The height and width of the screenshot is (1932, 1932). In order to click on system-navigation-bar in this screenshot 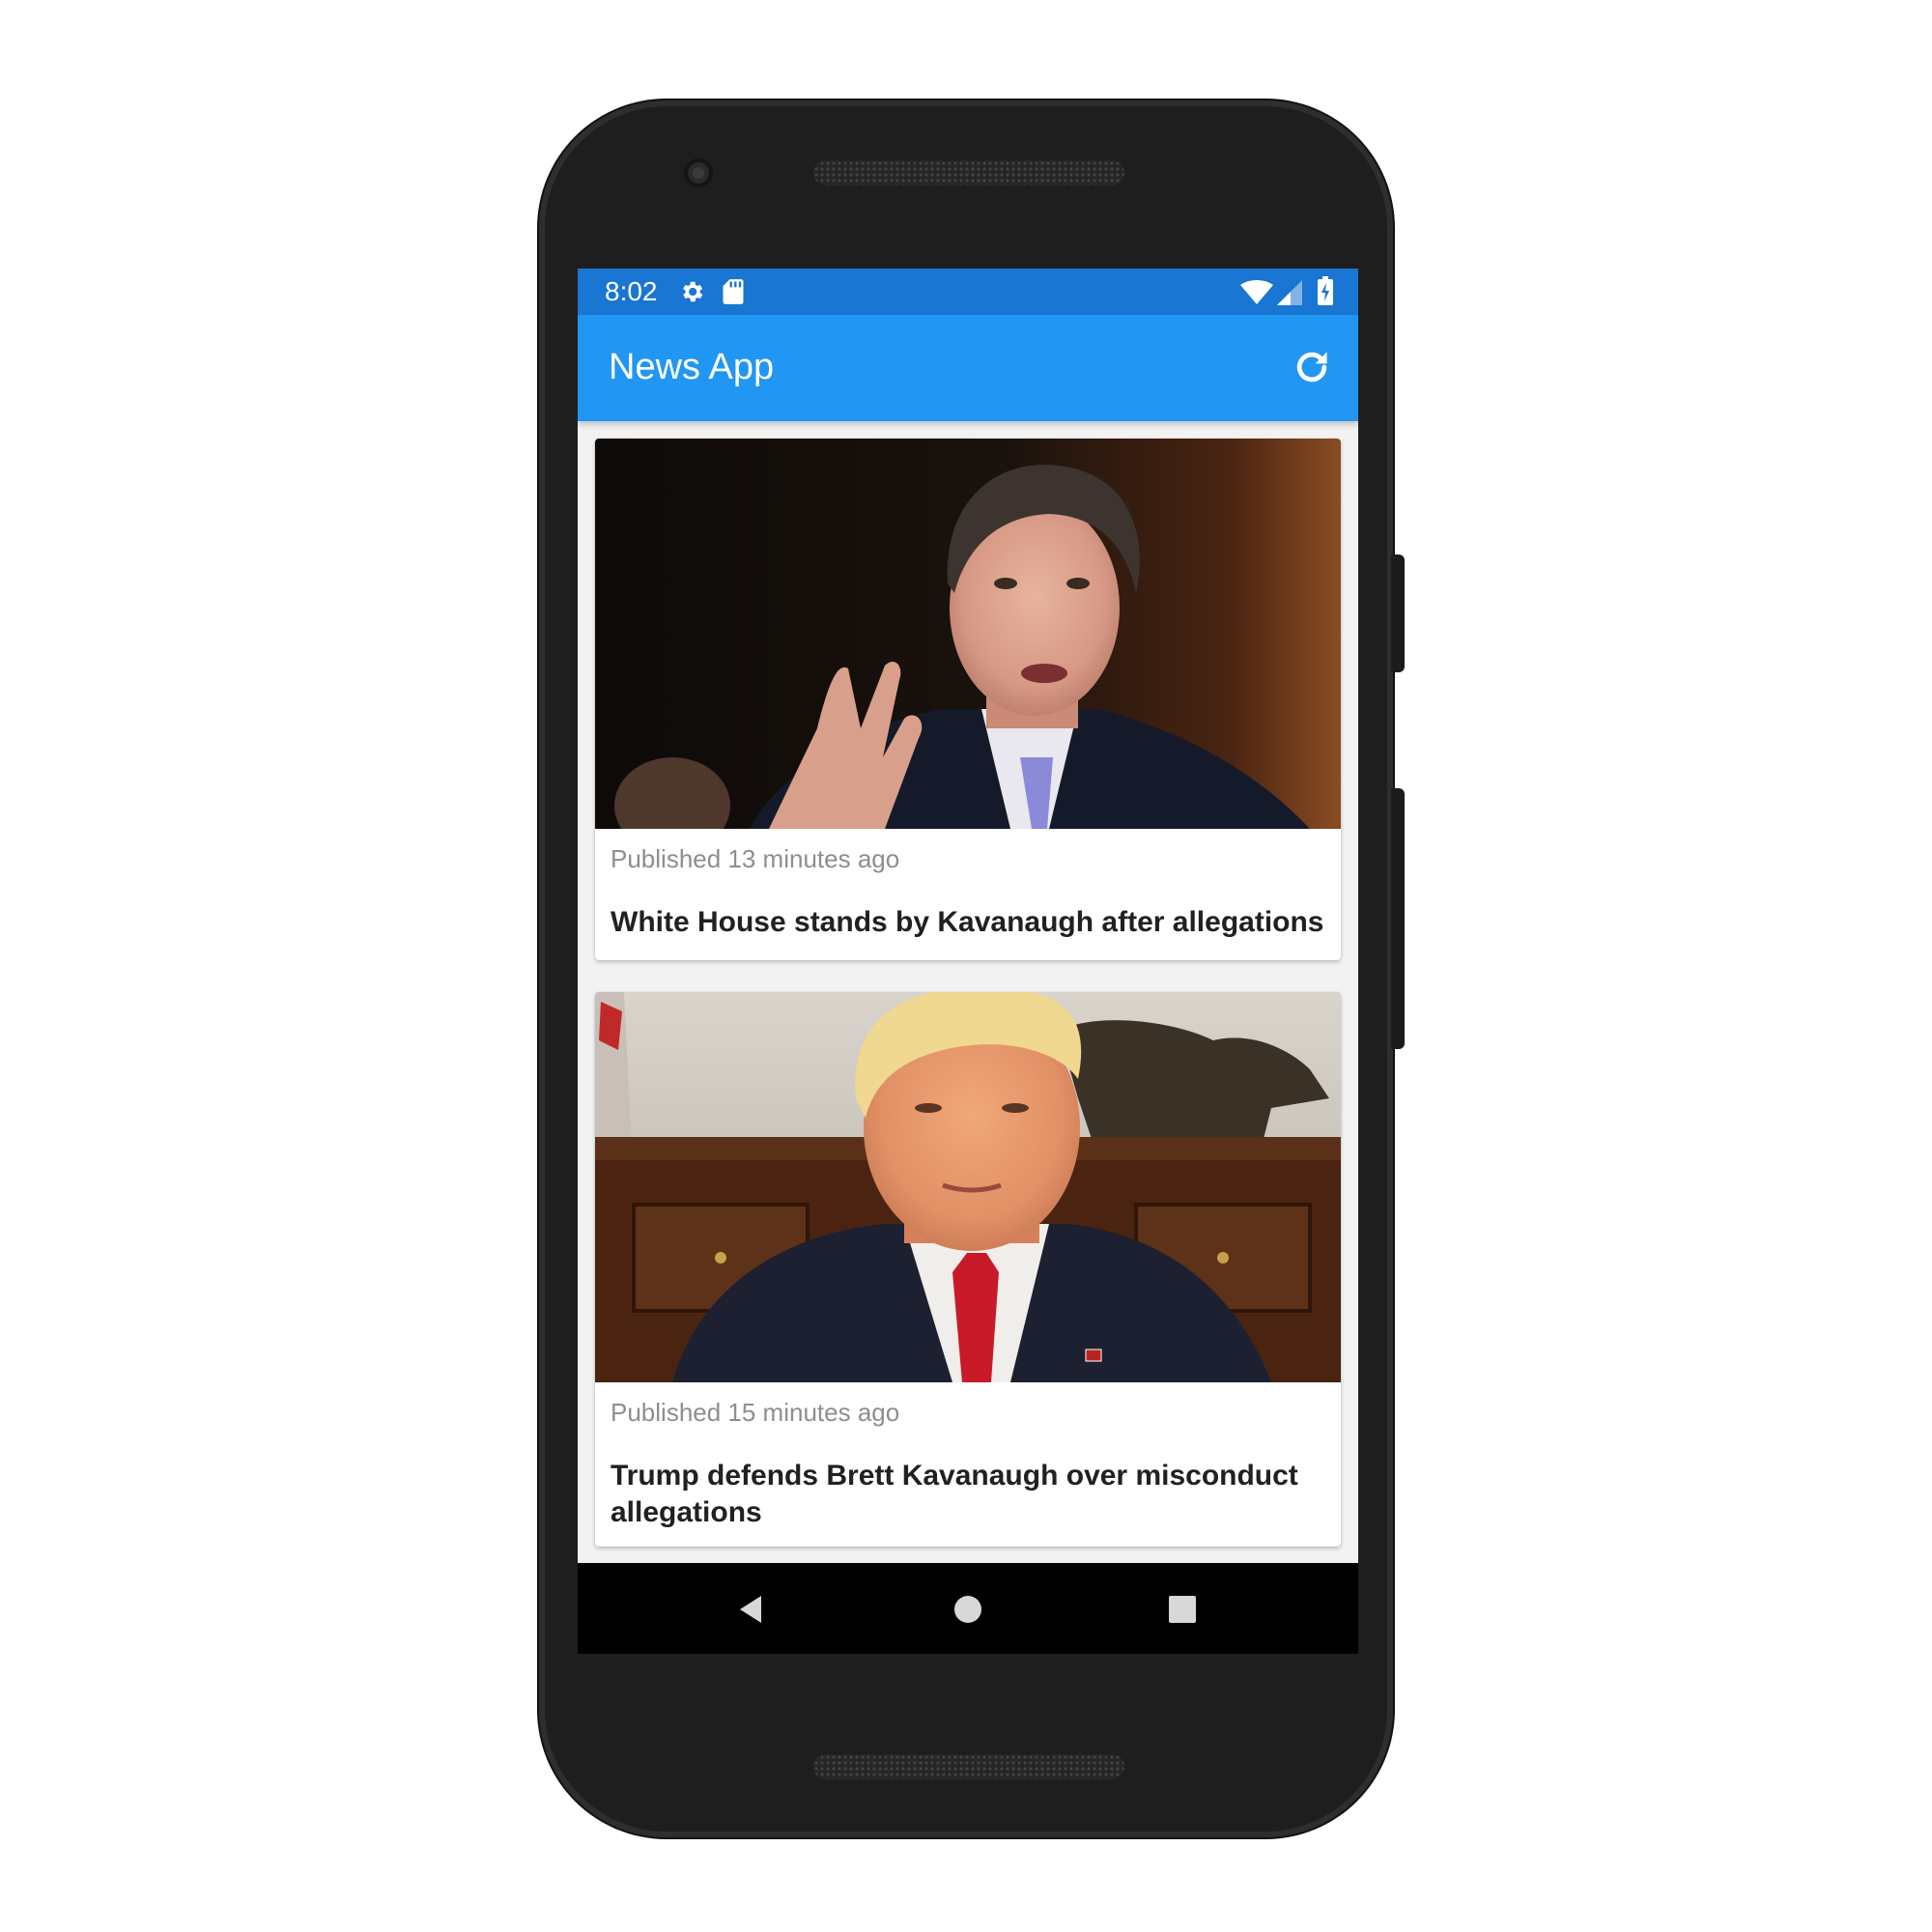, I will do `click(968, 1608)`.